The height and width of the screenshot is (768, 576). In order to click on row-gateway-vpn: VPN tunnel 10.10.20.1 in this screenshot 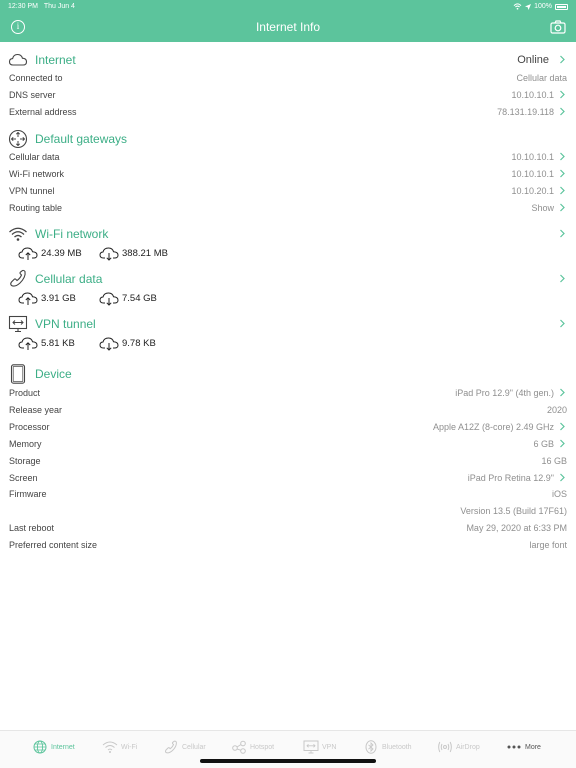, I will do `click(288, 191)`.